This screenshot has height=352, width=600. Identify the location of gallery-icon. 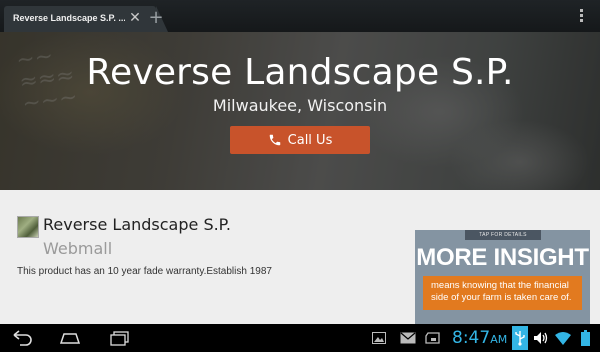
(379, 338).